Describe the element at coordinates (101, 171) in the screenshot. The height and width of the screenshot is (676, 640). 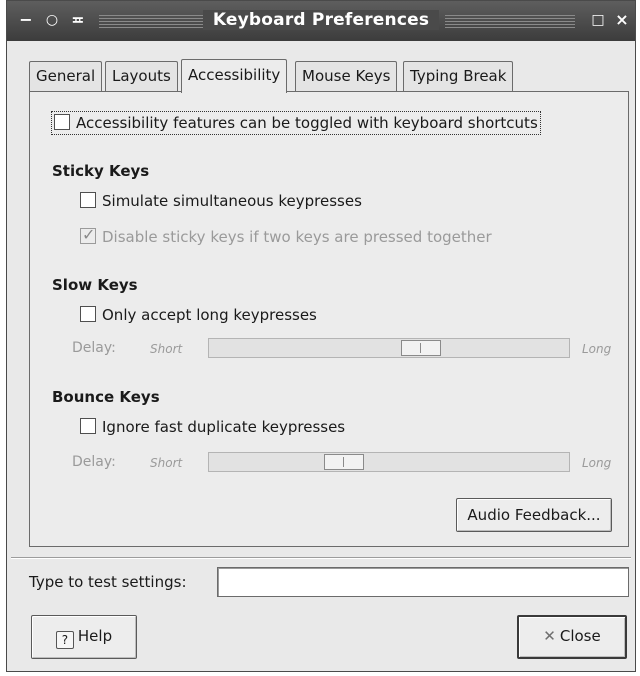
I see `sticky-keys-heading: Sticky Keys` at that location.